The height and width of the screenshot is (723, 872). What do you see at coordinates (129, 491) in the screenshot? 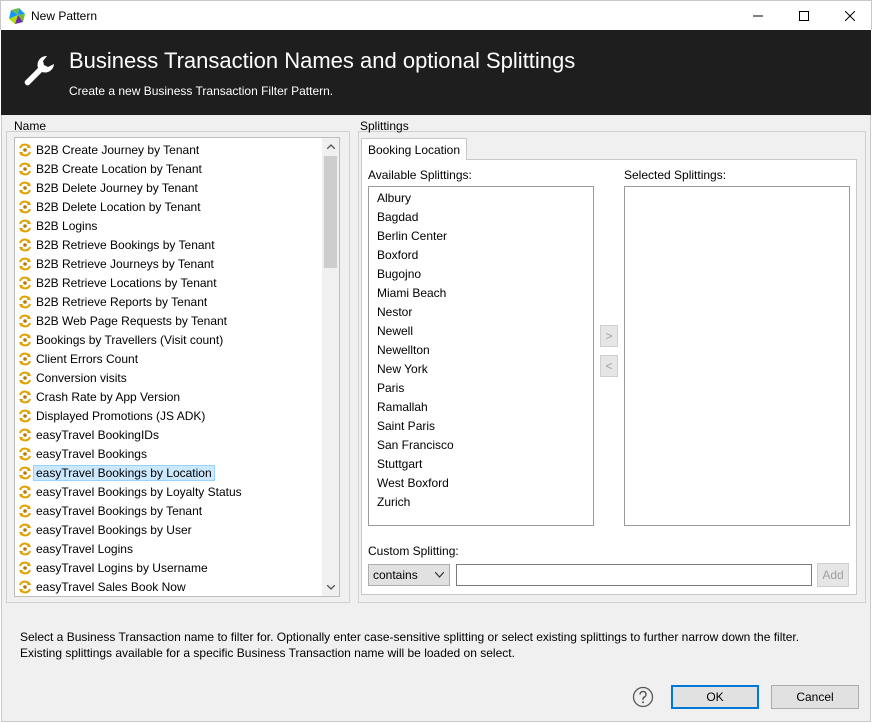
I see `list-item: easyTravel Bookings by Loyalty Status` at bounding box center [129, 491].